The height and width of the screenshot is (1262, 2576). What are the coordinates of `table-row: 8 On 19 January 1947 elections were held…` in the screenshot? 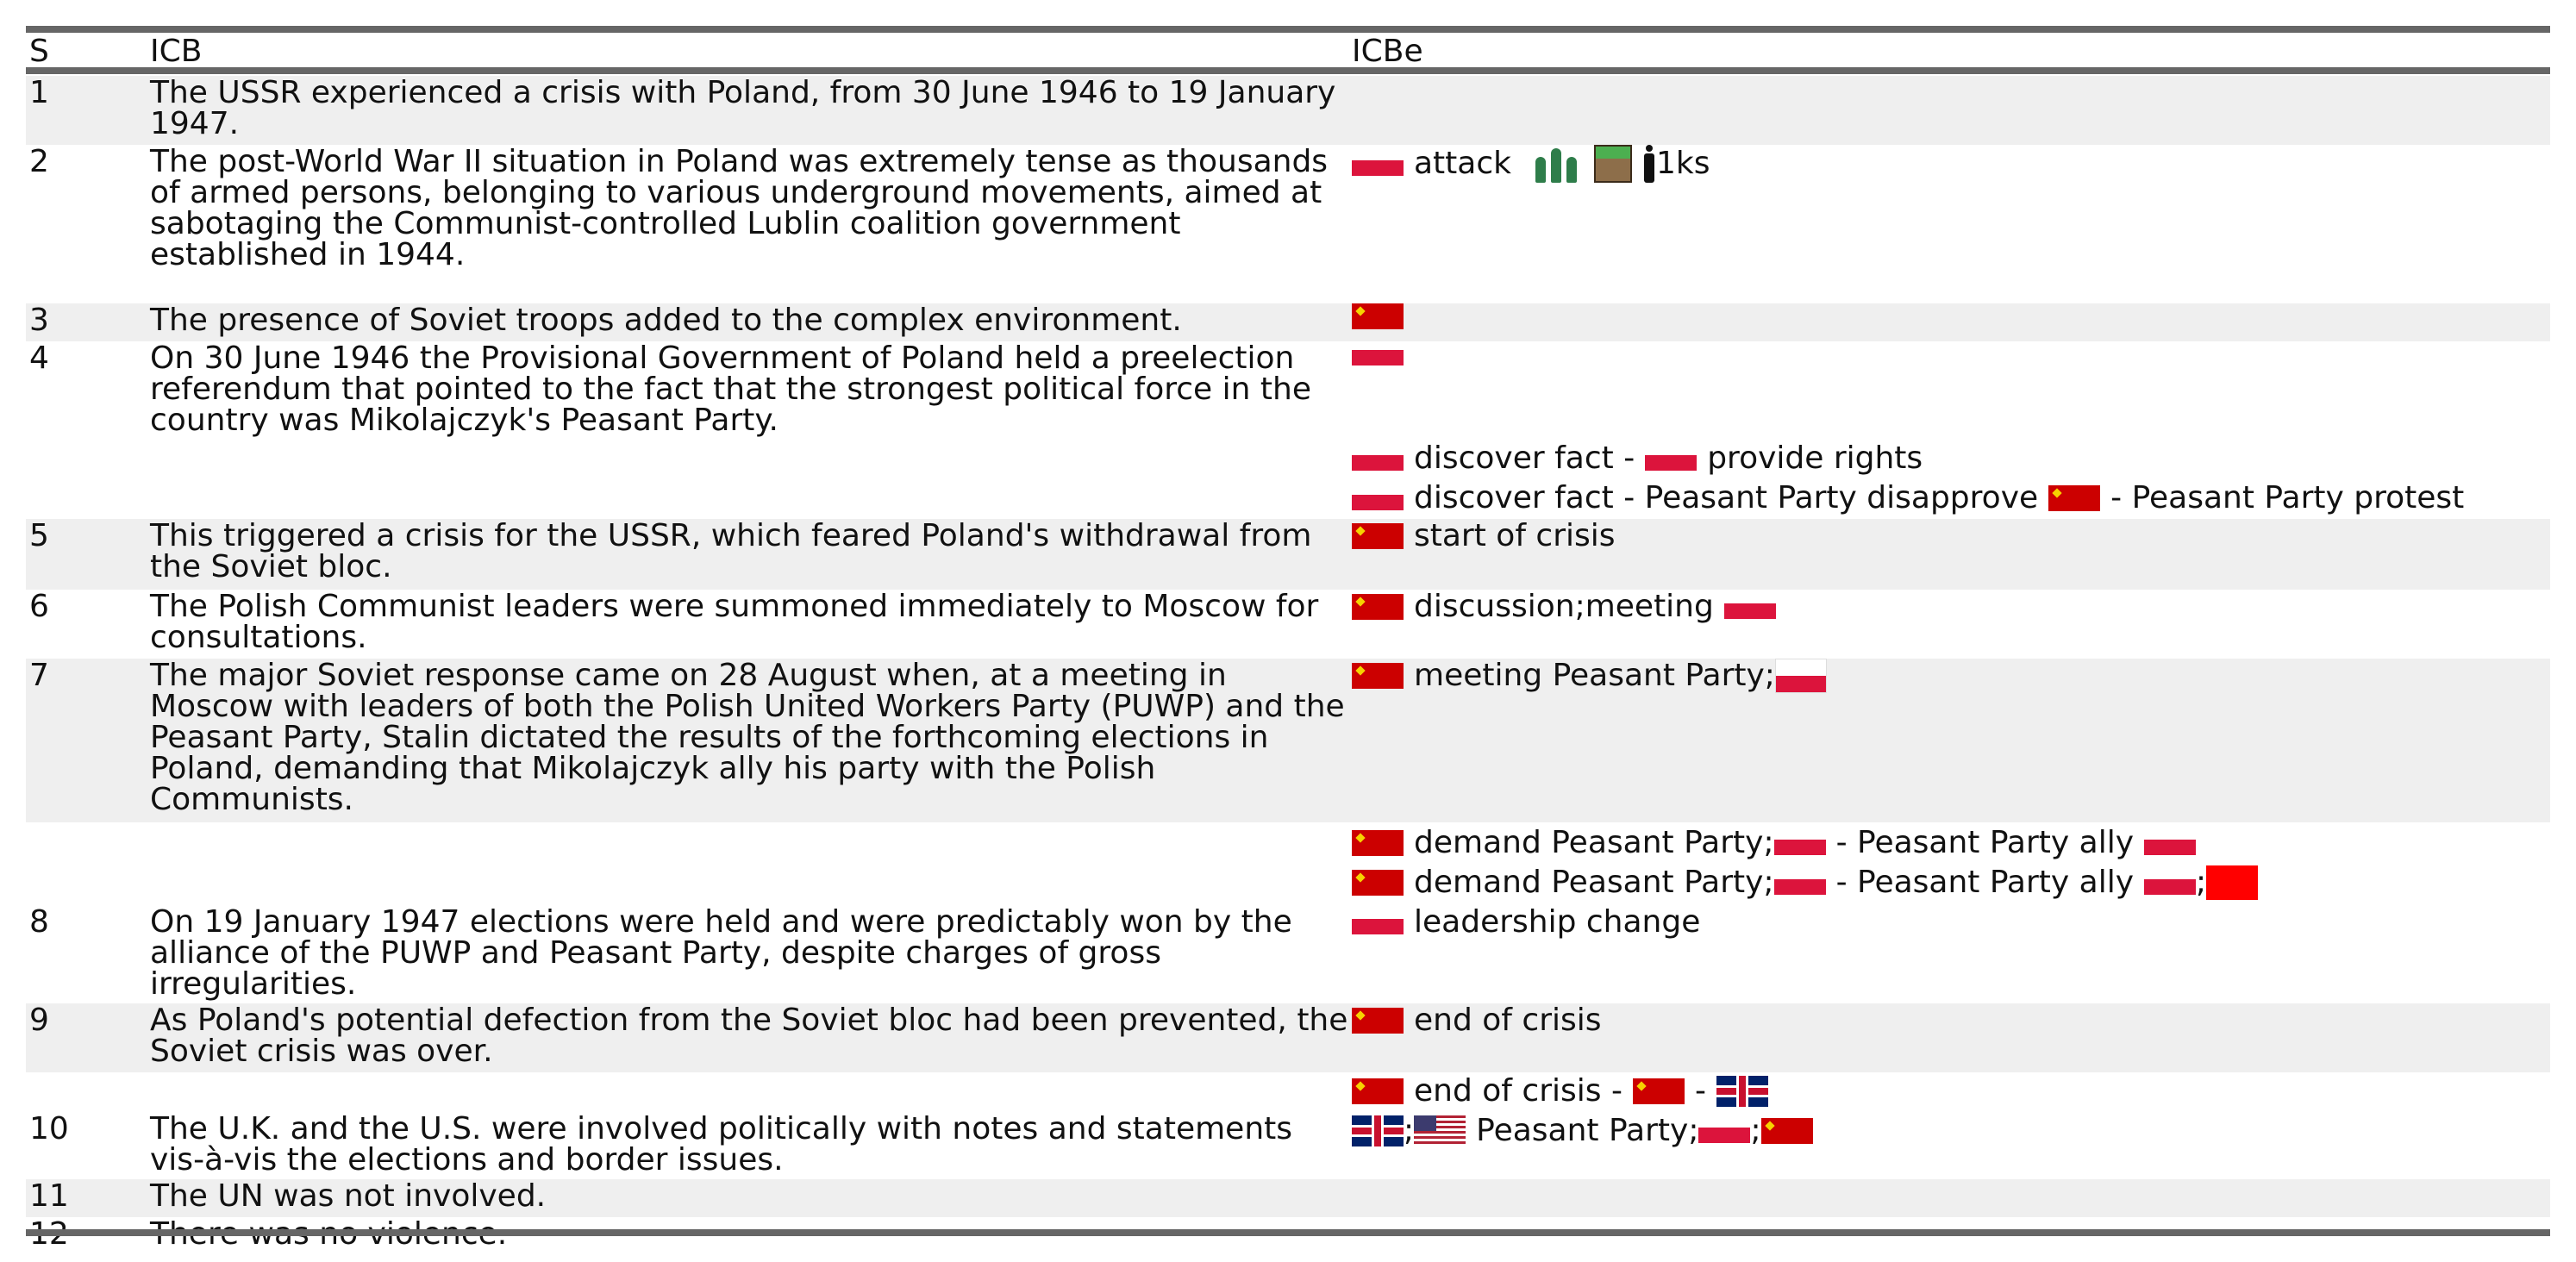 It's located at (1288, 954).